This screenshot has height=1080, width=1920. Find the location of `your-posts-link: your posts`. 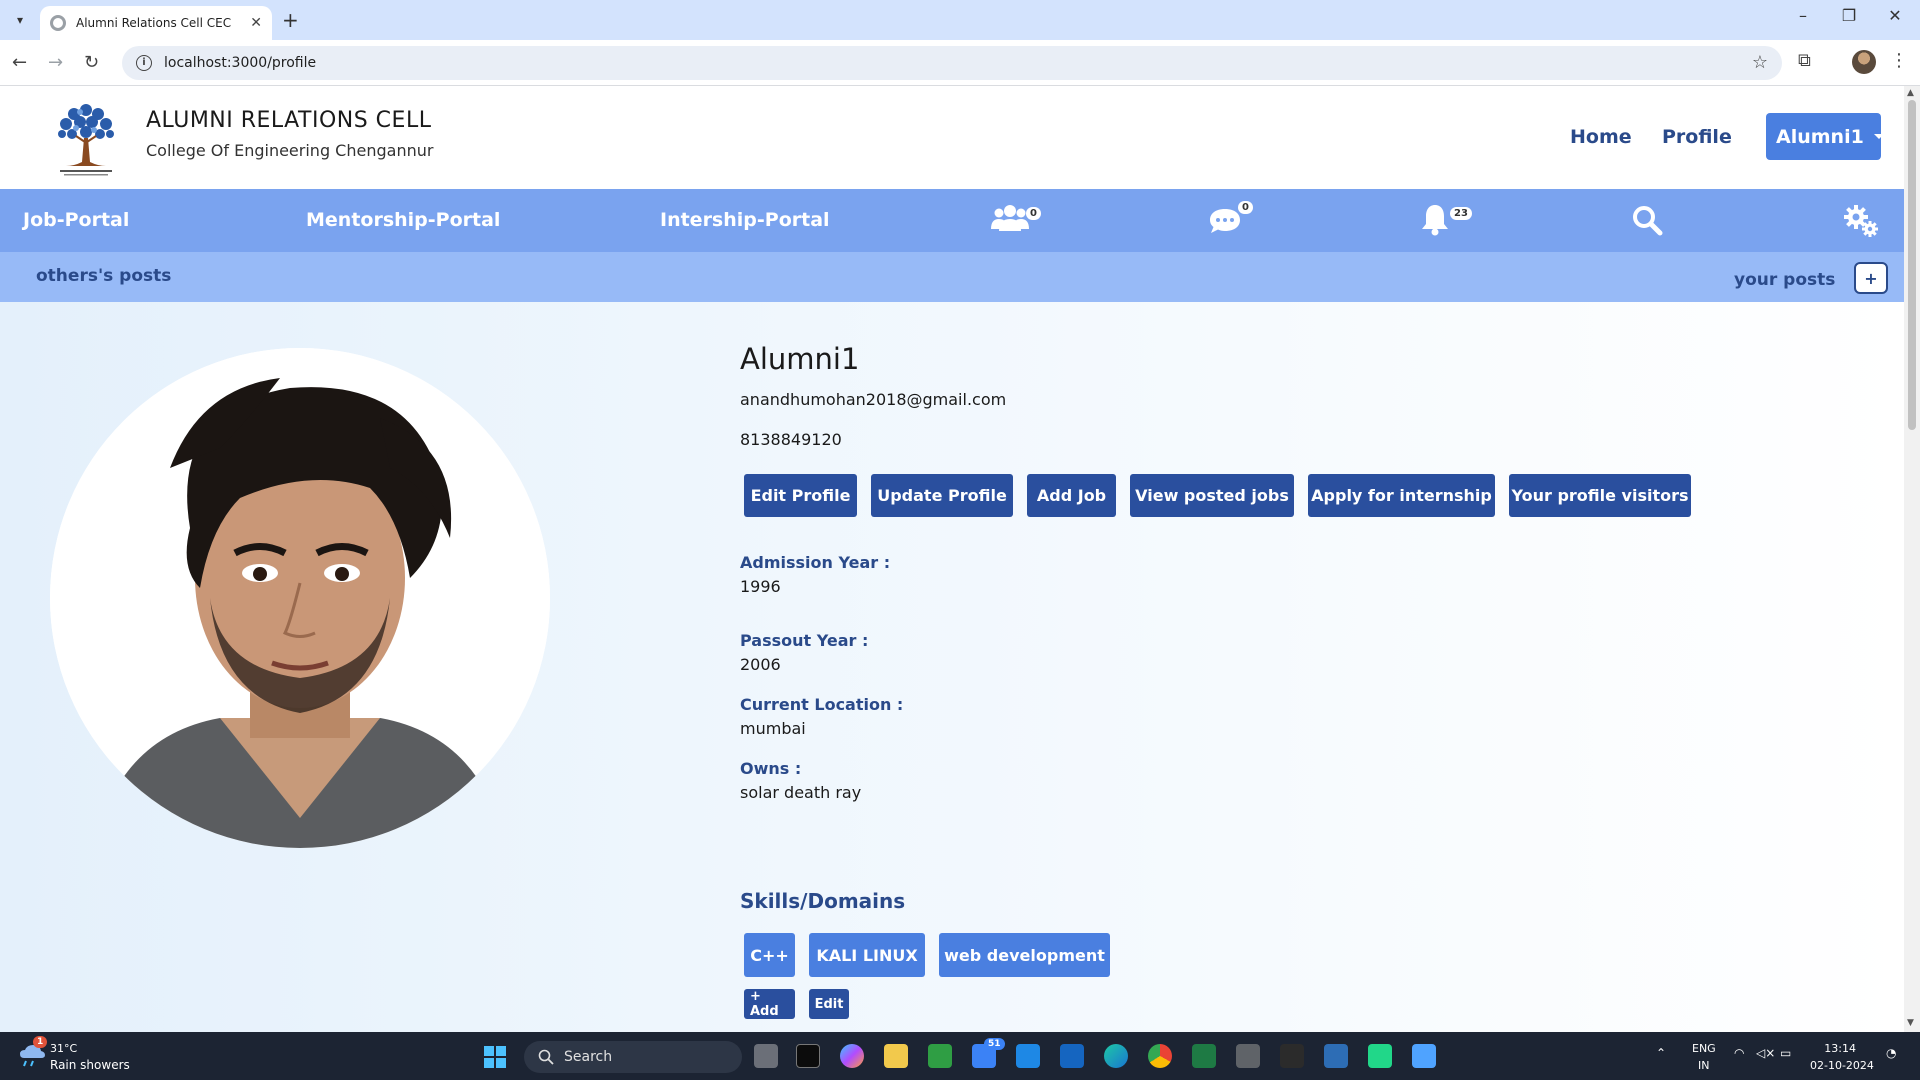

your-posts-link: your posts is located at coordinates (1784, 280).